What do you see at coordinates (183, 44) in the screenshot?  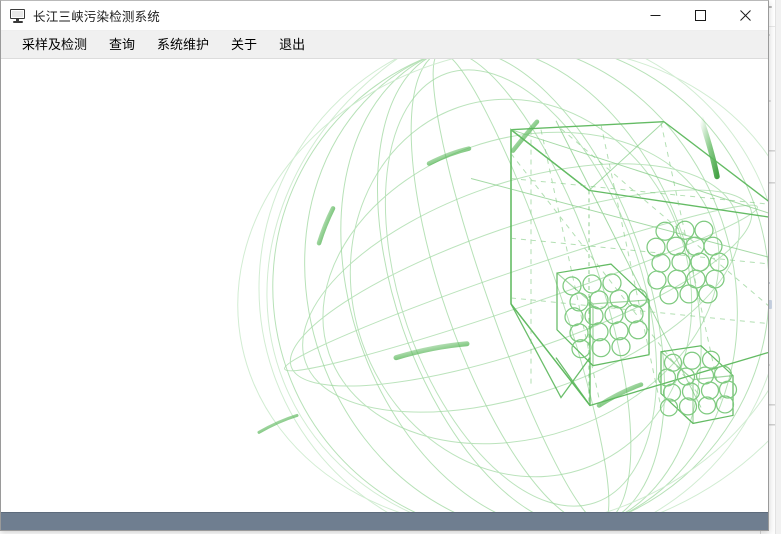 I see `menu-system-maintenance: 系统维护` at bounding box center [183, 44].